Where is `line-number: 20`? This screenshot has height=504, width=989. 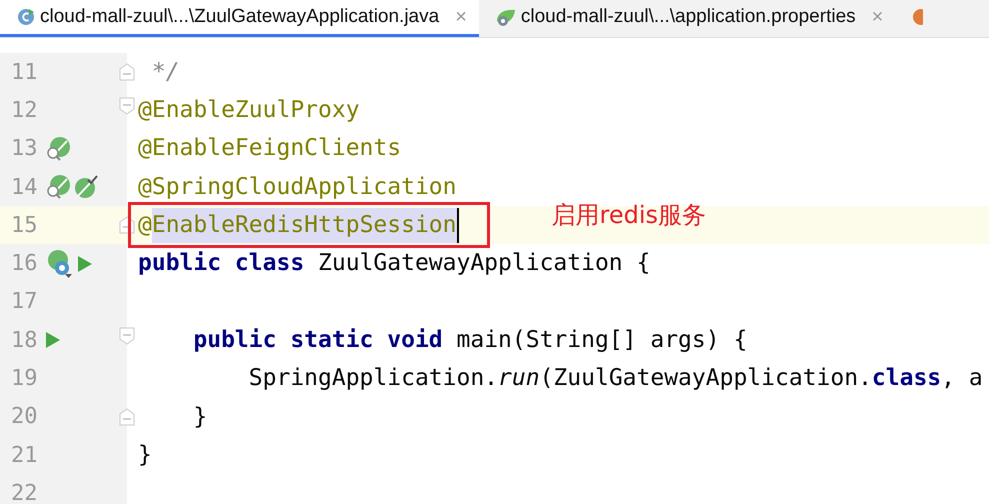
line-number: 20 is located at coordinates (24, 417).